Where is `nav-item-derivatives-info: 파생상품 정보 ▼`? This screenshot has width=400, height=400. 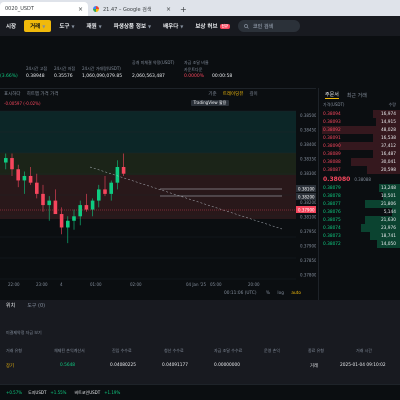 nav-item-derivatives-info: 파생상품 정보 ▼ is located at coordinates (132, 26).